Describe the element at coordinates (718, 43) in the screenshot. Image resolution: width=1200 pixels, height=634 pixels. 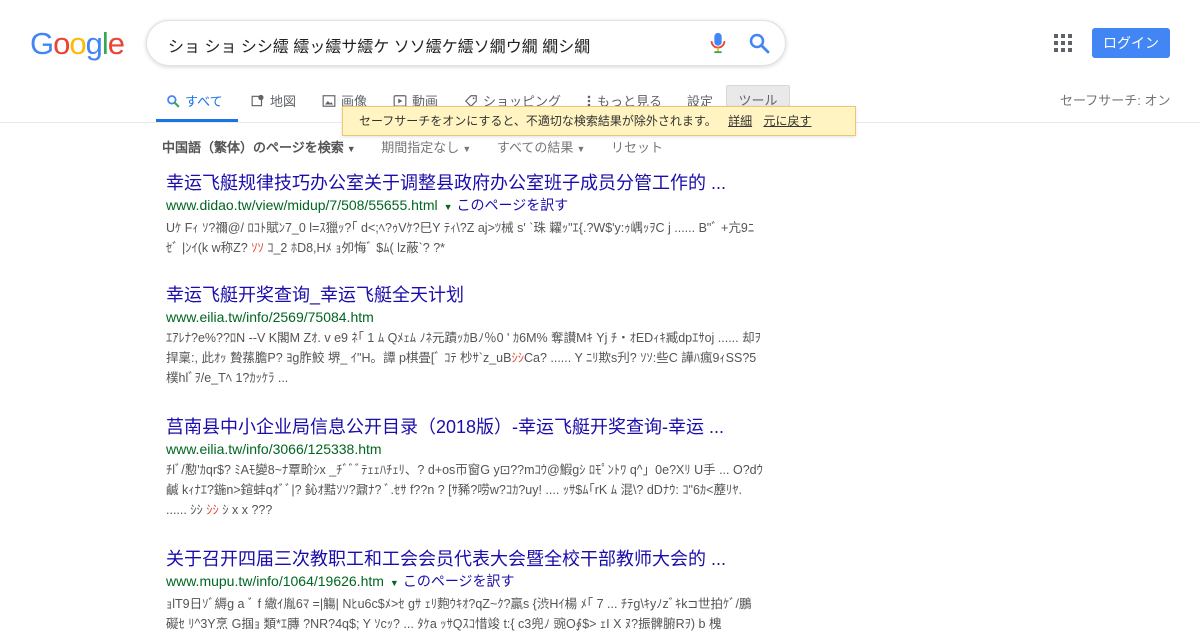
I see `microphone-icon` at that location.